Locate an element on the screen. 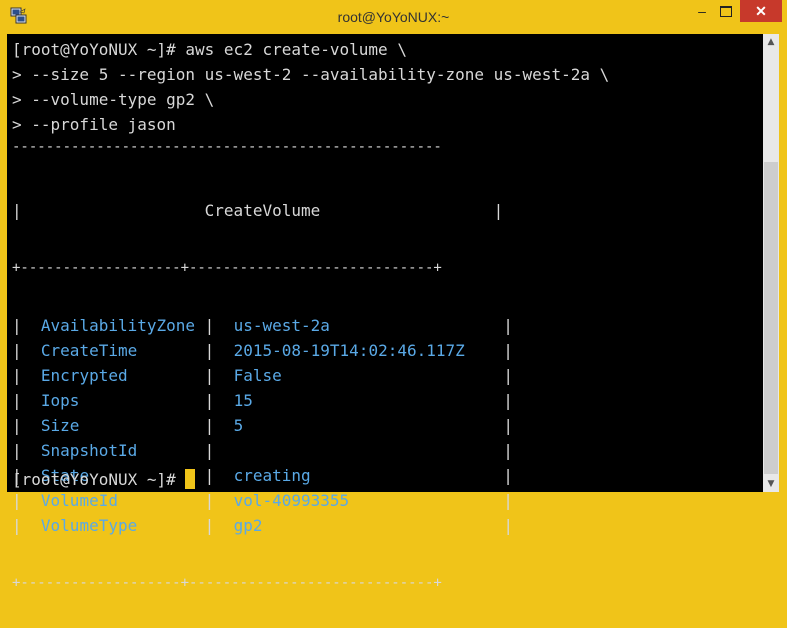 This screenshot has width=787, height=628. scroll-down-arrow-icon: ▼ is located at coordinates (771, 484).